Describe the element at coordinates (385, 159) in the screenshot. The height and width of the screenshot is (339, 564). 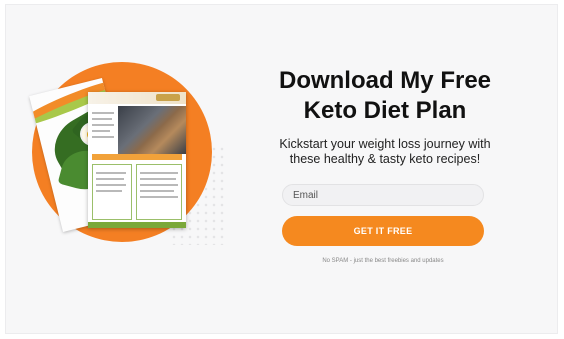
I see `subtitle-line-2: these healthy & tasty keto recipes!` at that location.